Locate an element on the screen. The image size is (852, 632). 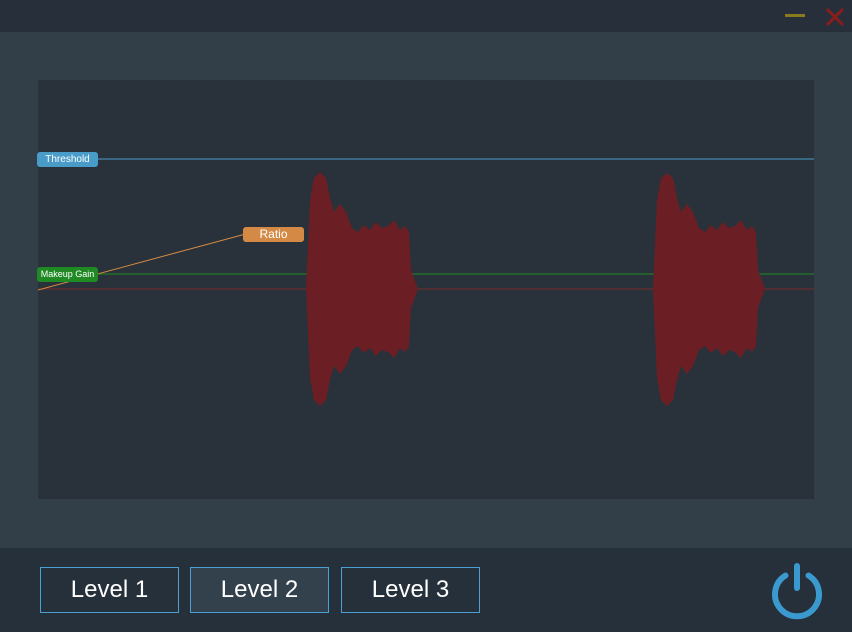
power-button is located at coordinates (797, 591).